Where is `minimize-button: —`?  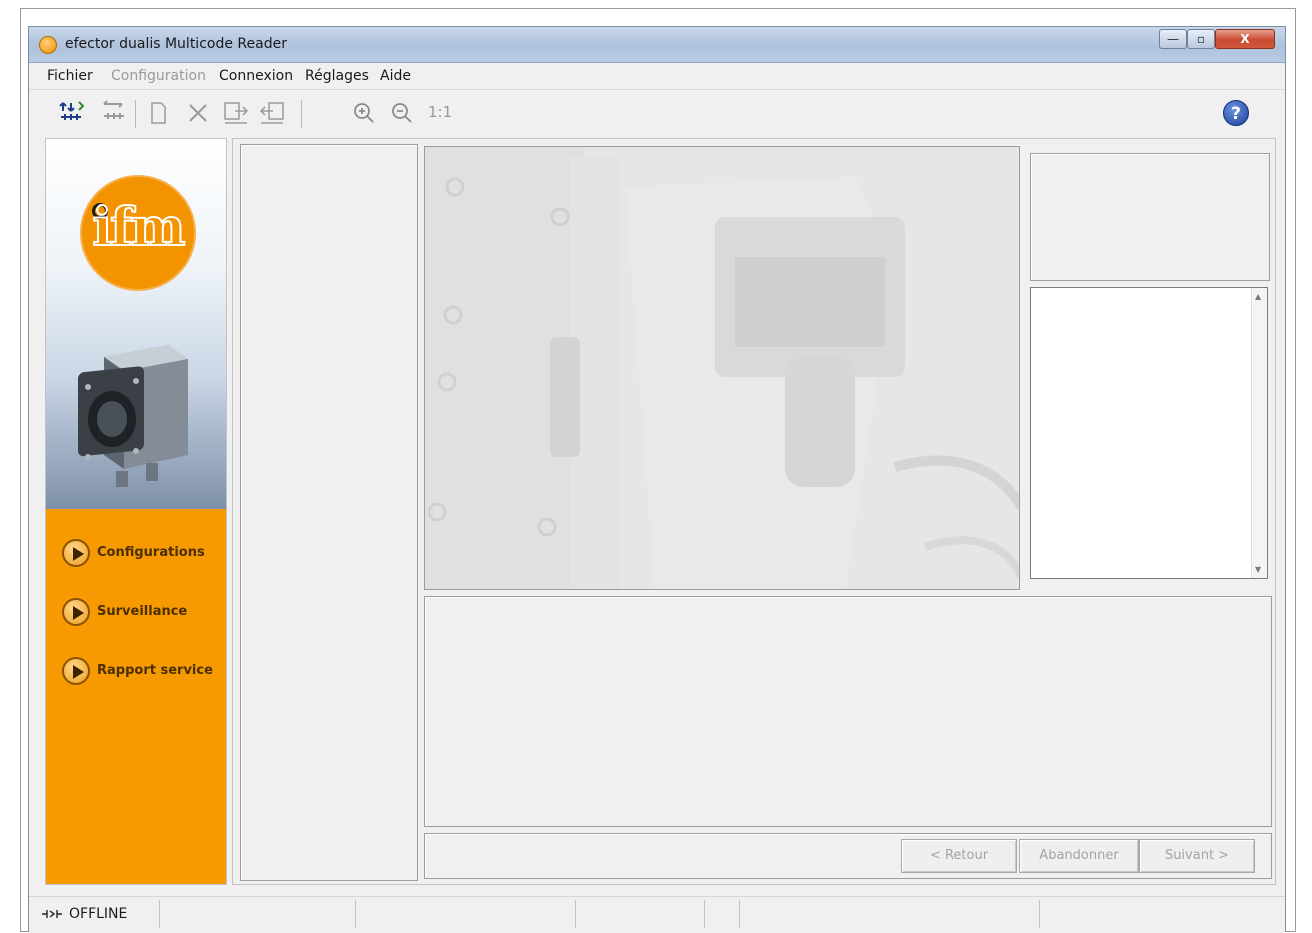 minimize-button: — is located at coordinates (1173, 39).